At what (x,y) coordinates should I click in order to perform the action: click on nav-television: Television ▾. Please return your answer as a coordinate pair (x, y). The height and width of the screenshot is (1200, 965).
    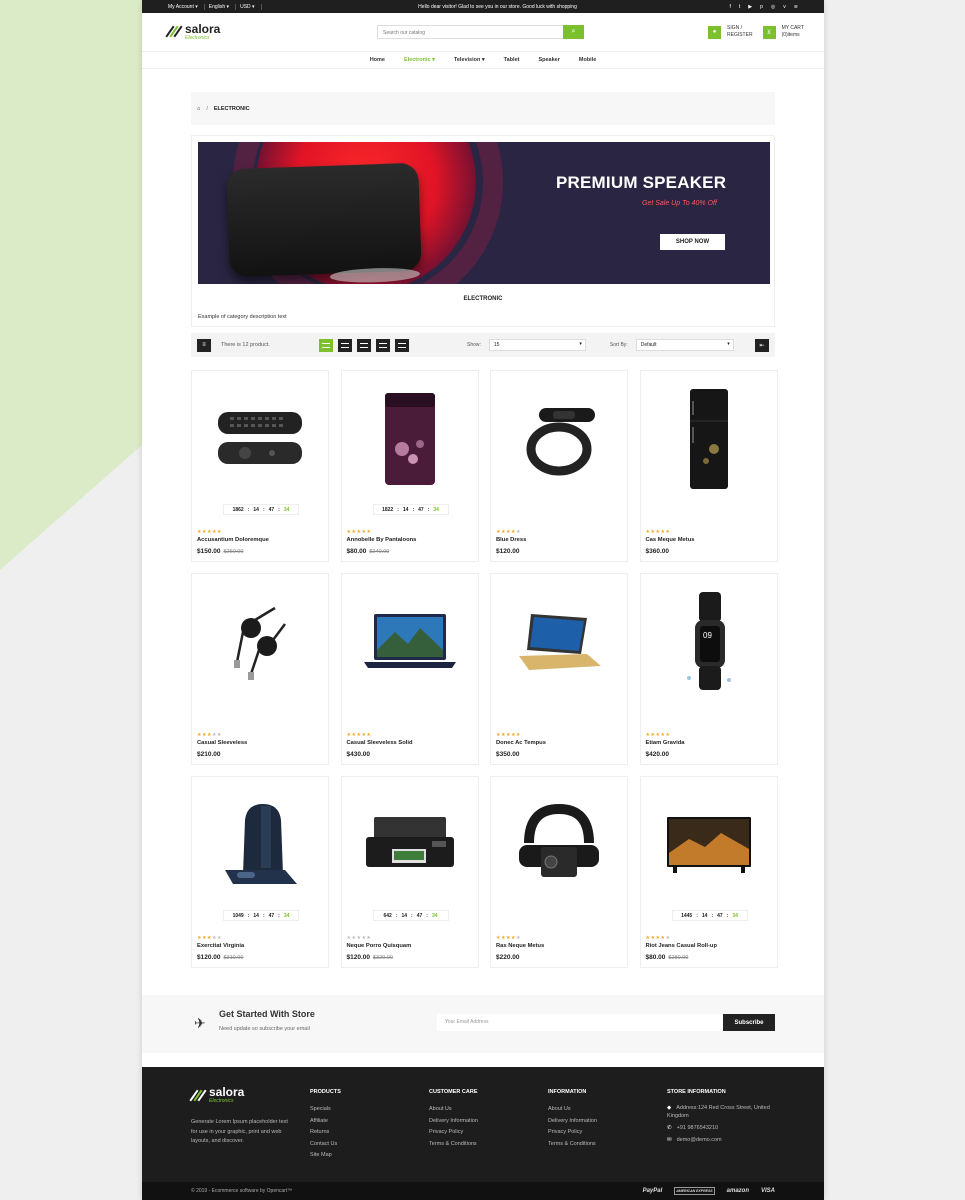
    Looking at the image, I should click on (469, 60).